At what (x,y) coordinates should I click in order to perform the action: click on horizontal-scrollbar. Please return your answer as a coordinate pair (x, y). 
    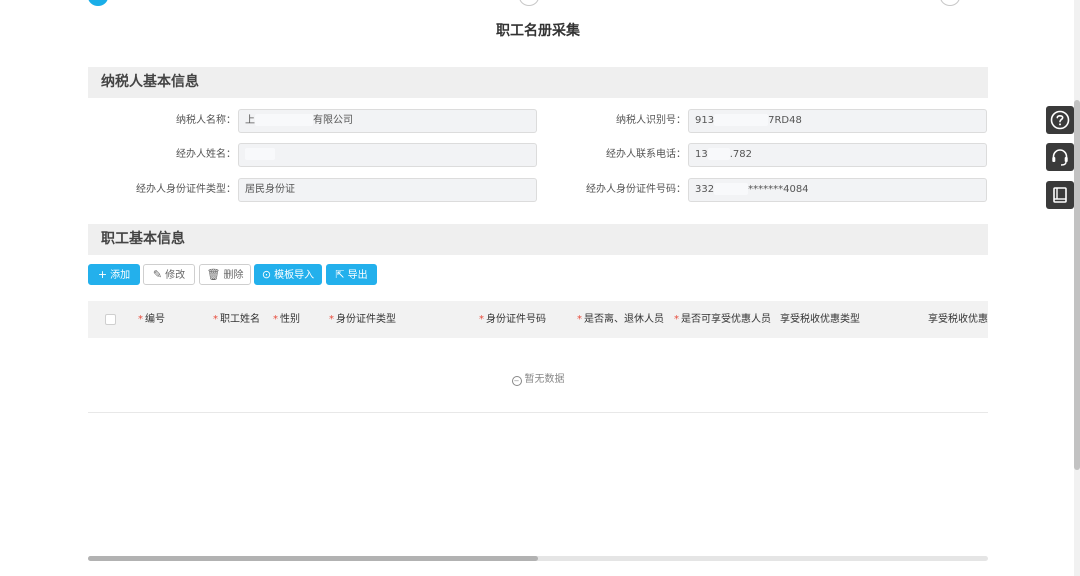
    Looking at the image, I should click on (538, 558).